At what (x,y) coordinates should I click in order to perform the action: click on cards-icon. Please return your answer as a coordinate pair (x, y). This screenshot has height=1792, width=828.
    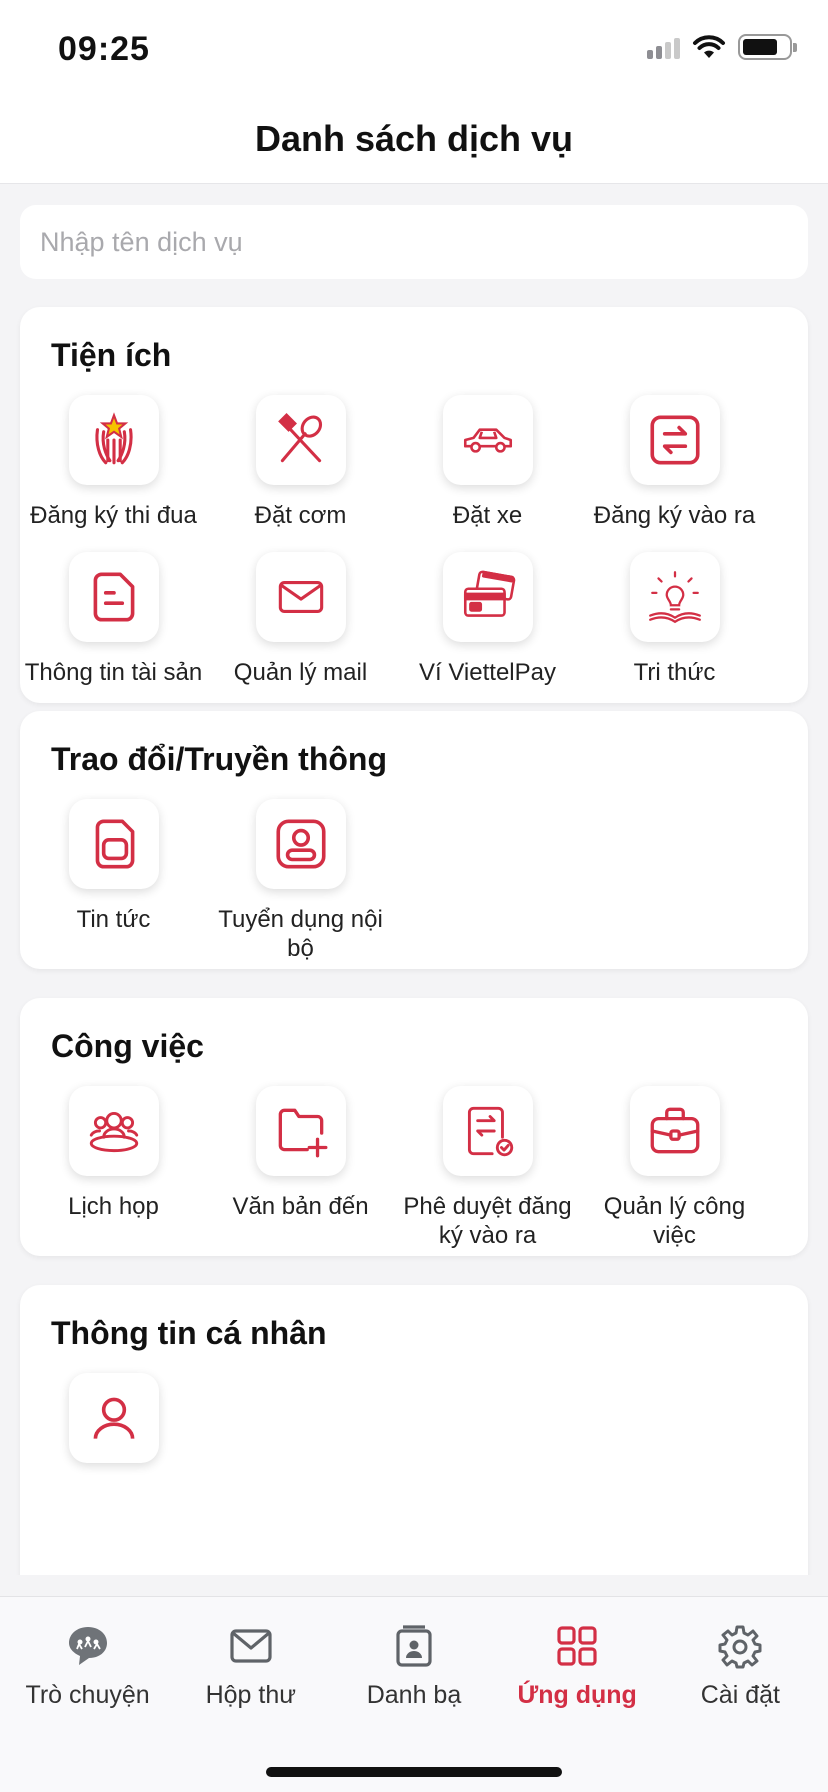
    Looking at the image, I should click on (487, 597).